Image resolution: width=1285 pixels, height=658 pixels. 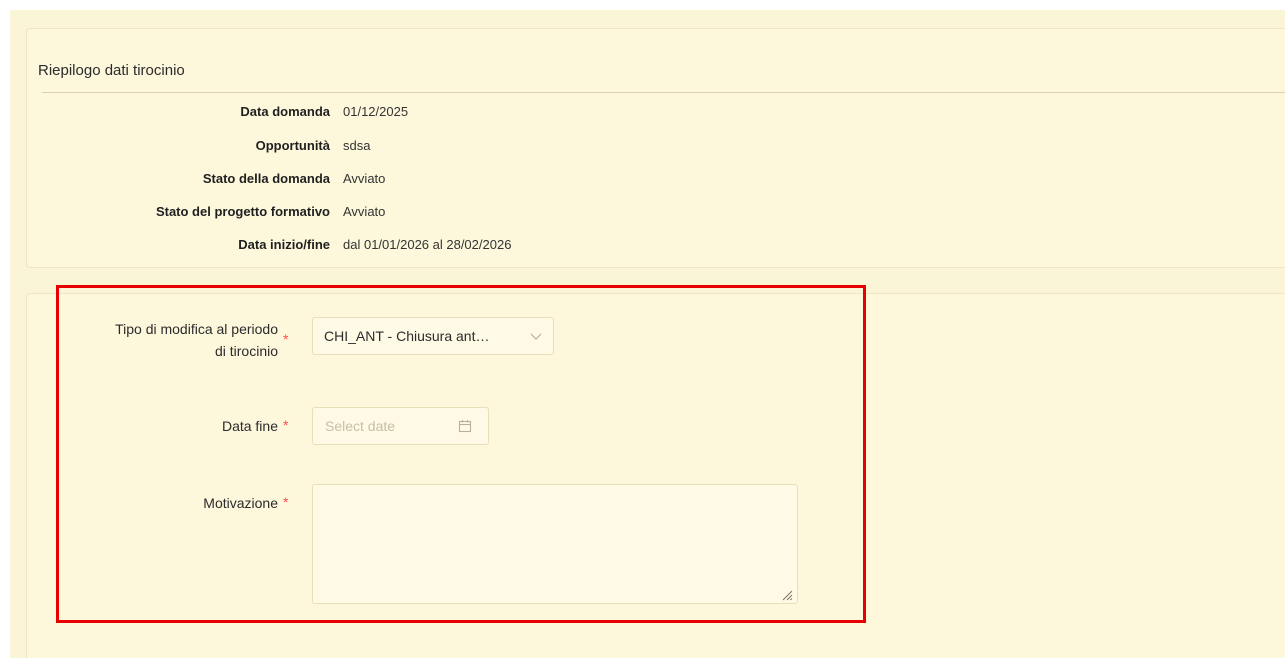 I want to click on summary-divider, so click(x=663, y=92).